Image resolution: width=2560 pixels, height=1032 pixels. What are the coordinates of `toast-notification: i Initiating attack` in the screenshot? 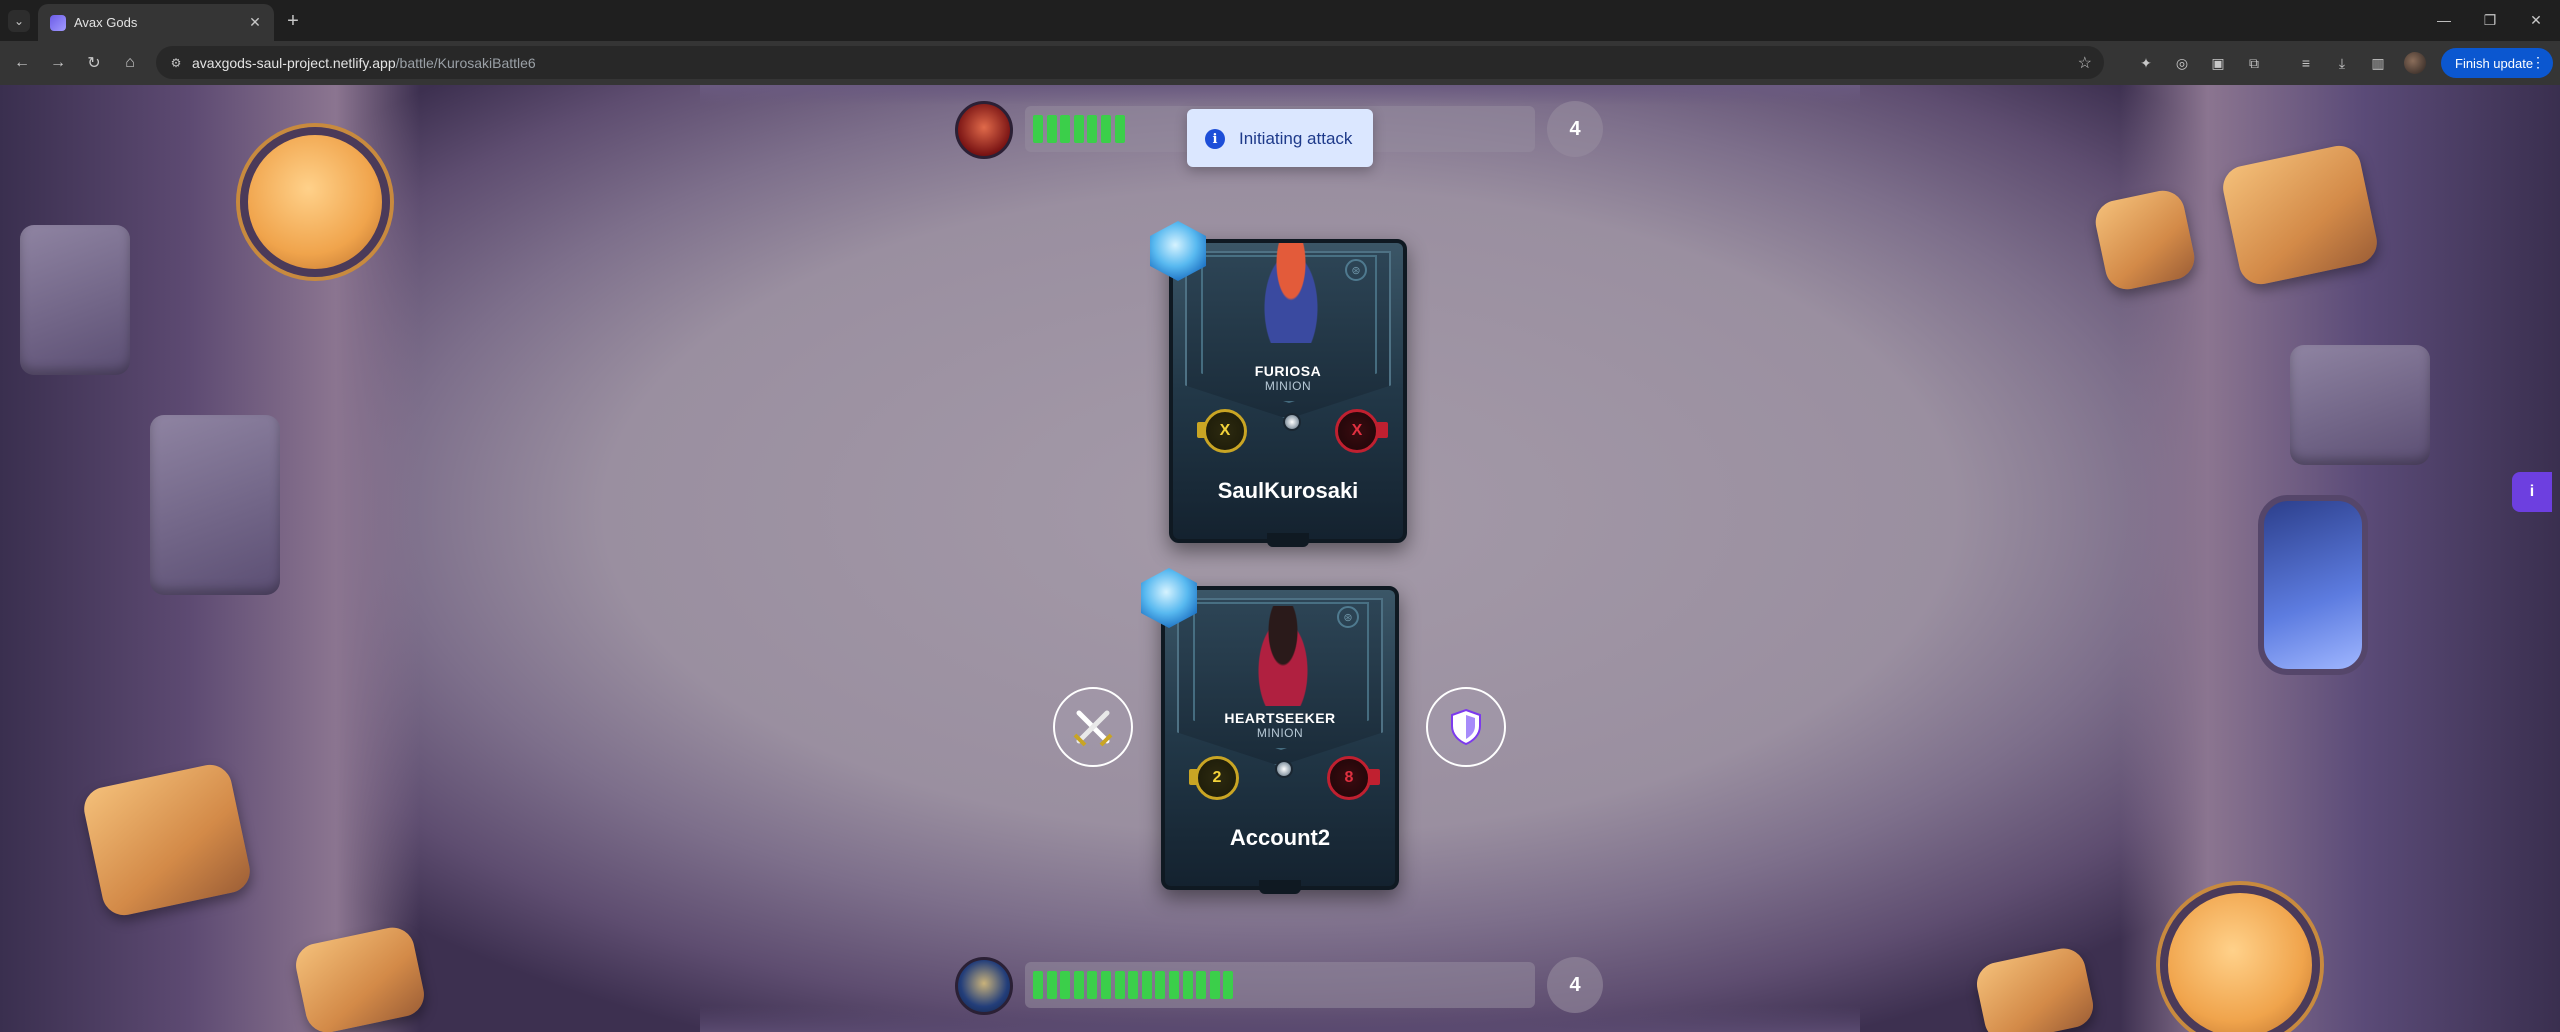 It's located at (1280, 138).